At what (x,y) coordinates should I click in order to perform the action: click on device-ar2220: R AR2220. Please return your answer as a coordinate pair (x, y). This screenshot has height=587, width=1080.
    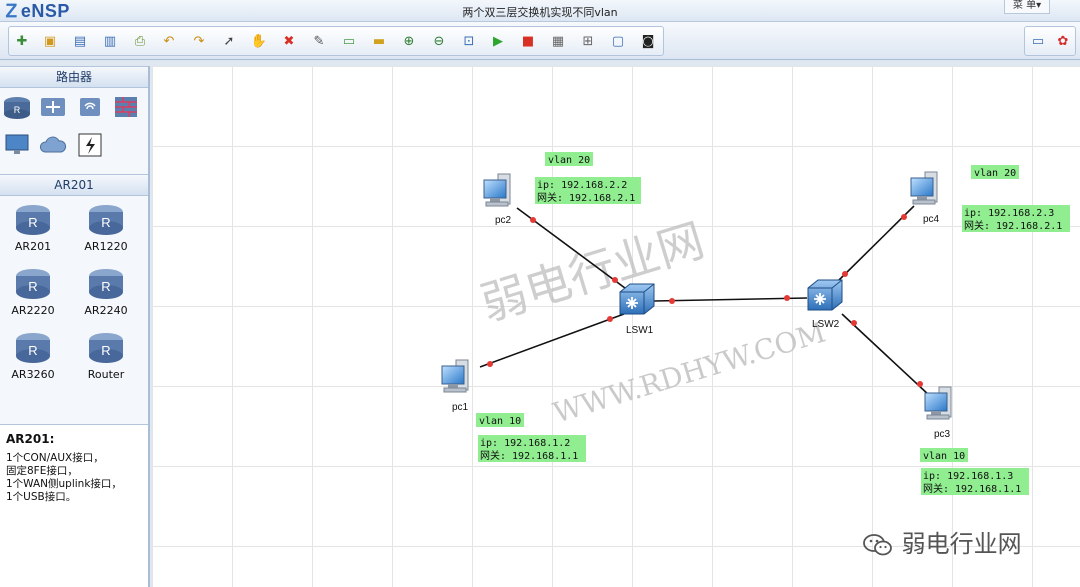
    Looking at the image, I should click on (33, 294).